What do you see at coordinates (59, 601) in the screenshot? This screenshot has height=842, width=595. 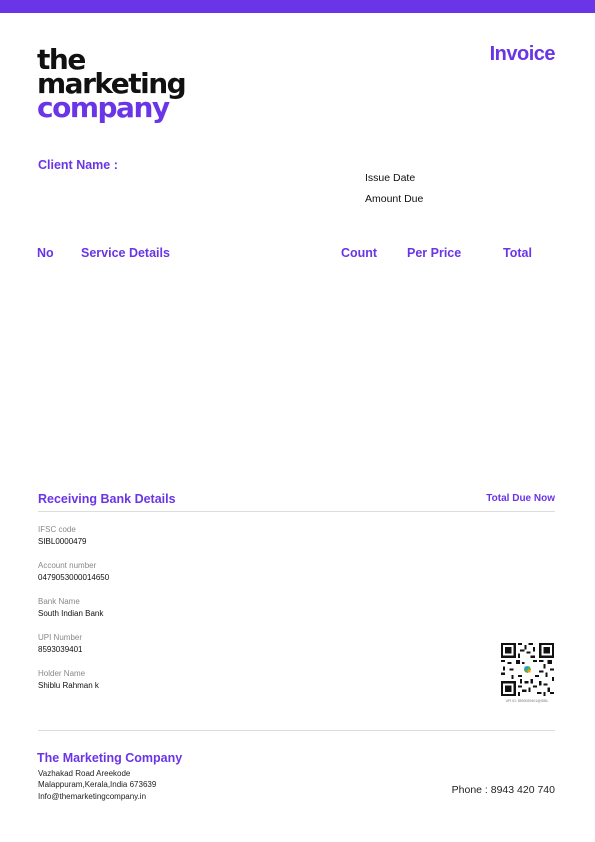 I see `field-label: Bank Name` at bounding box center [59, 601].